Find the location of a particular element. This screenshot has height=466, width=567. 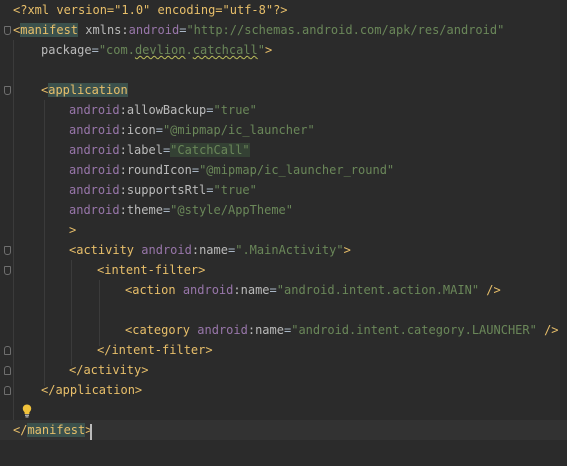

code-line-text: </application> is located at coordinates (91, 390).